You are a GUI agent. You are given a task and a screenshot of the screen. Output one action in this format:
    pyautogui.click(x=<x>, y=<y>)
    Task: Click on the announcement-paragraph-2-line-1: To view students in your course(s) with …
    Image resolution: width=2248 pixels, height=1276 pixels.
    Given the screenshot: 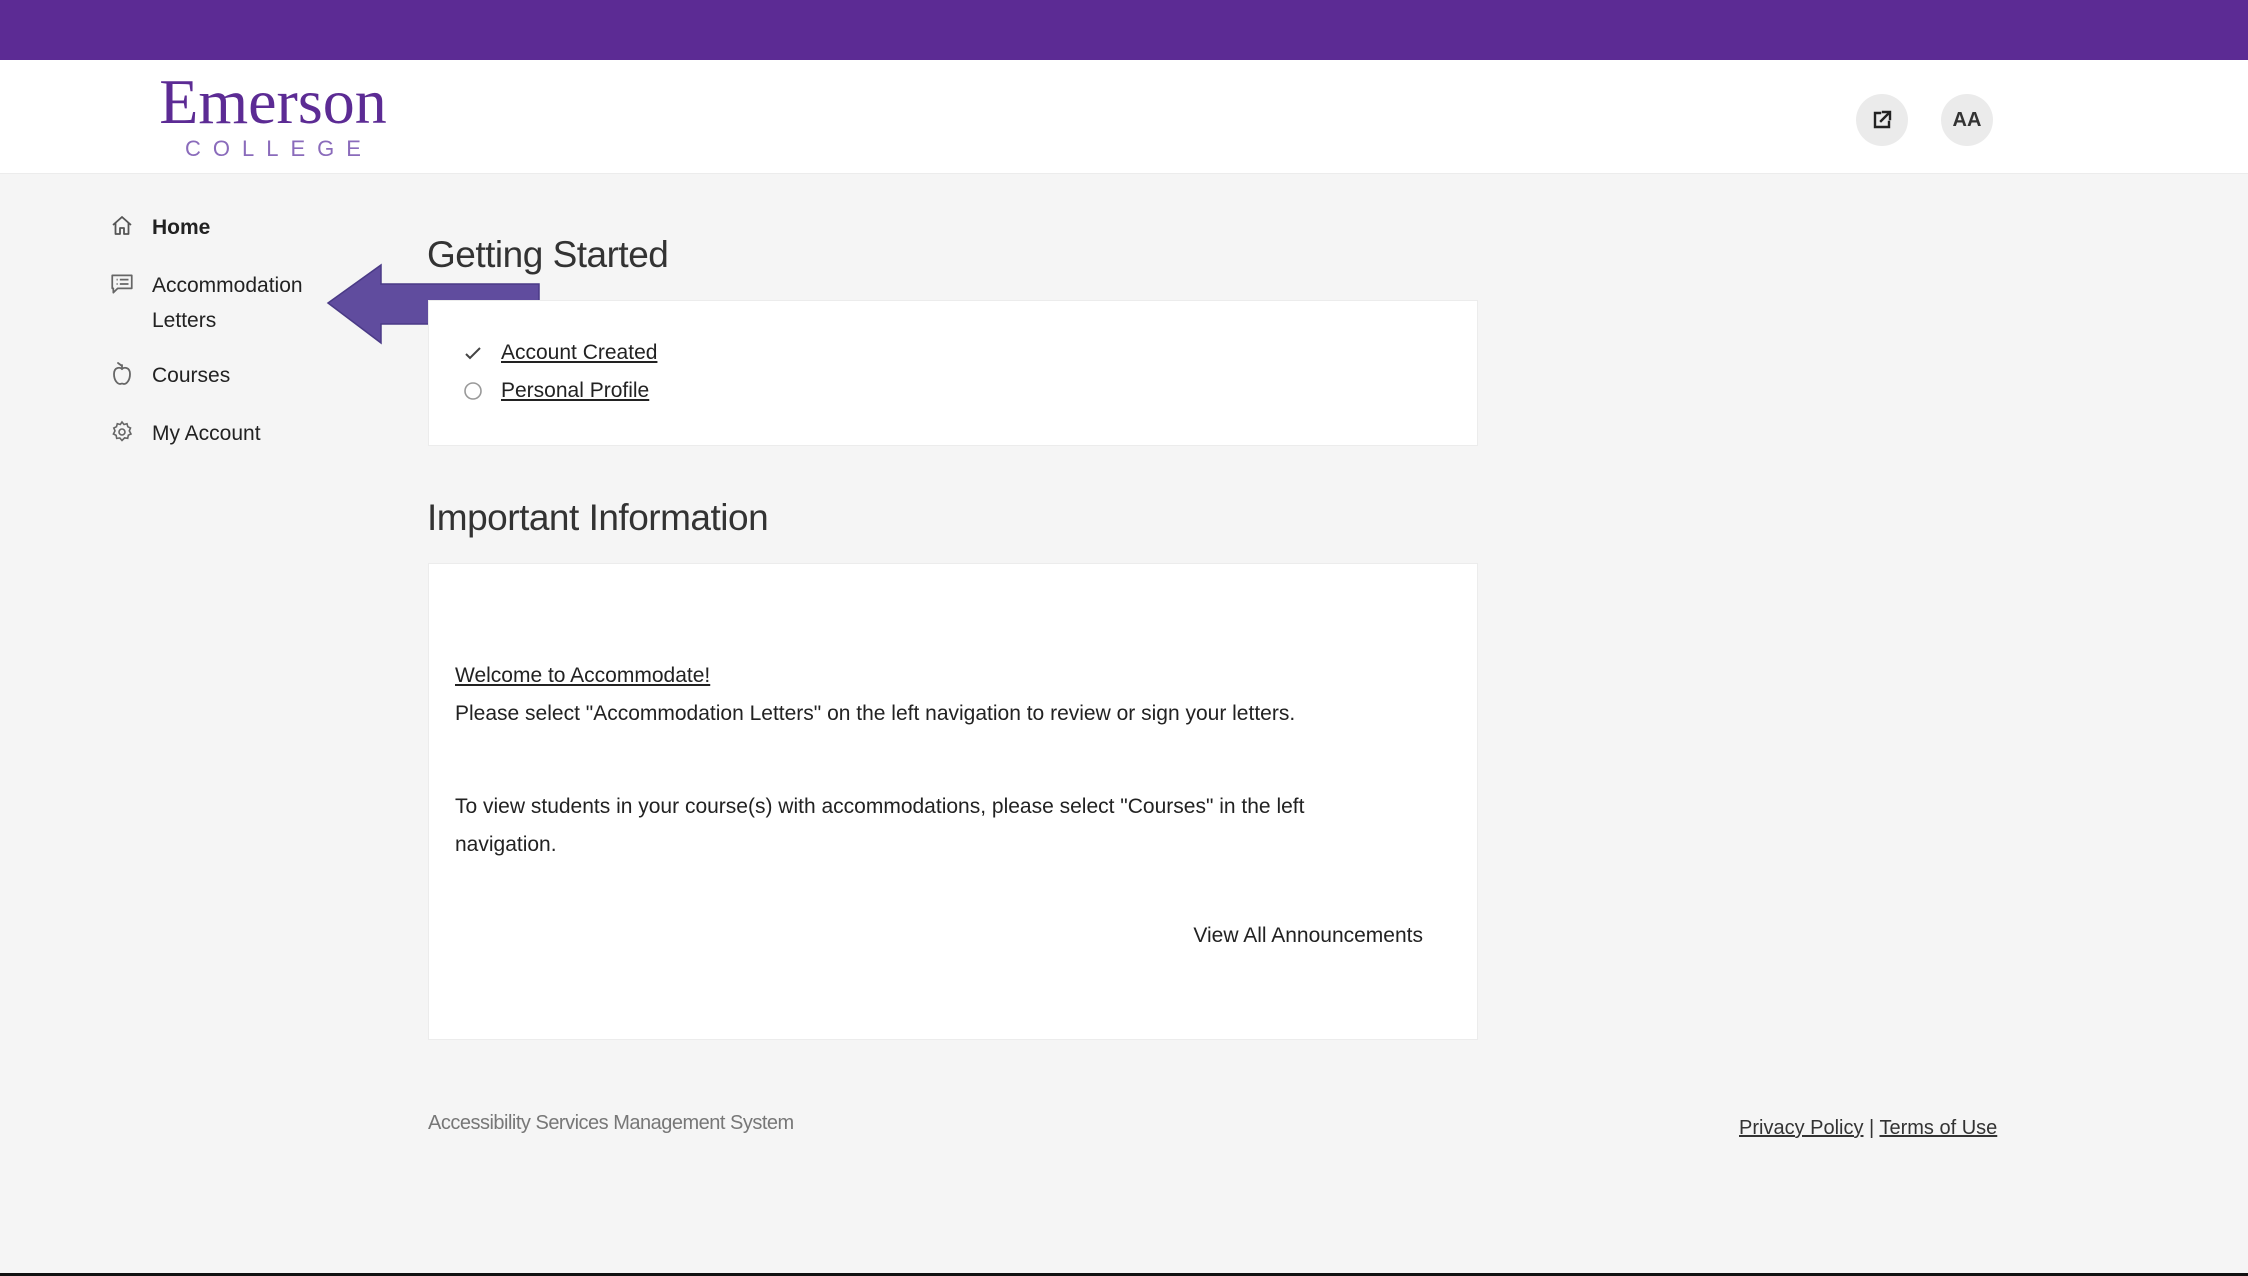 What is the action you would take?
    pyautogui.click(x=880, y=806)
    